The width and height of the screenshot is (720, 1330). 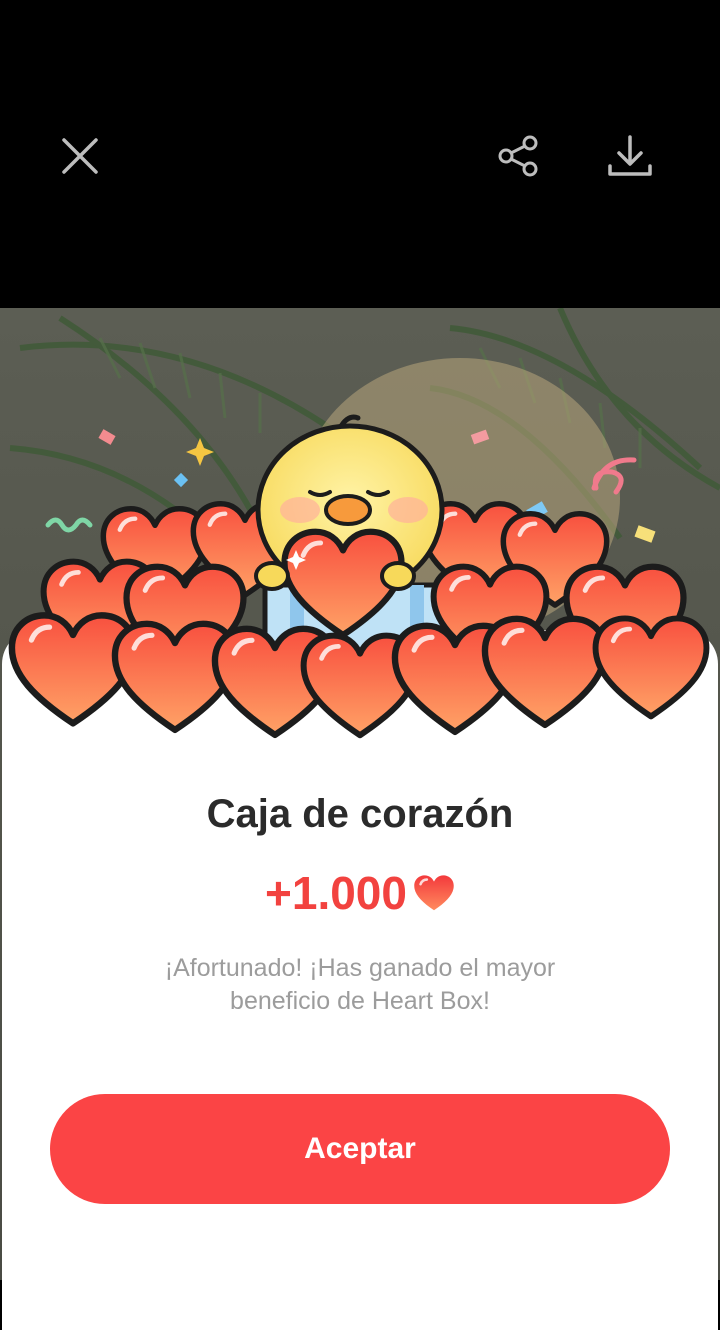 I want to click on dialog-title: Caja de corazón, so click(x=360, y=814).